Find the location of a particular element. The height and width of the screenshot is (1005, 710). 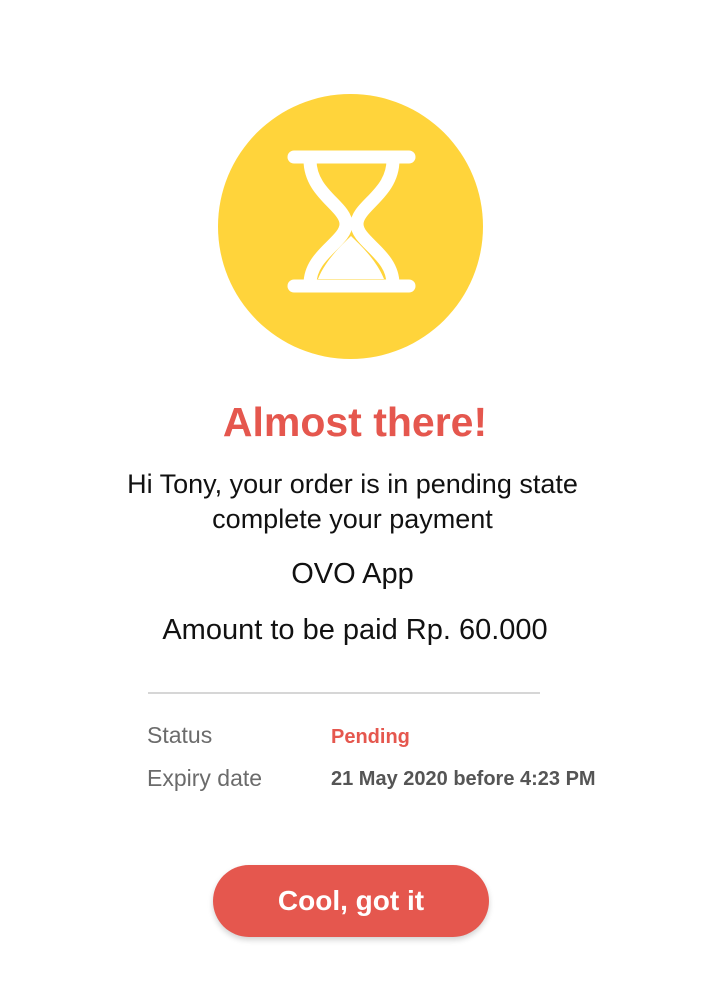

status-label: Status is located at coordinates (180, 735).